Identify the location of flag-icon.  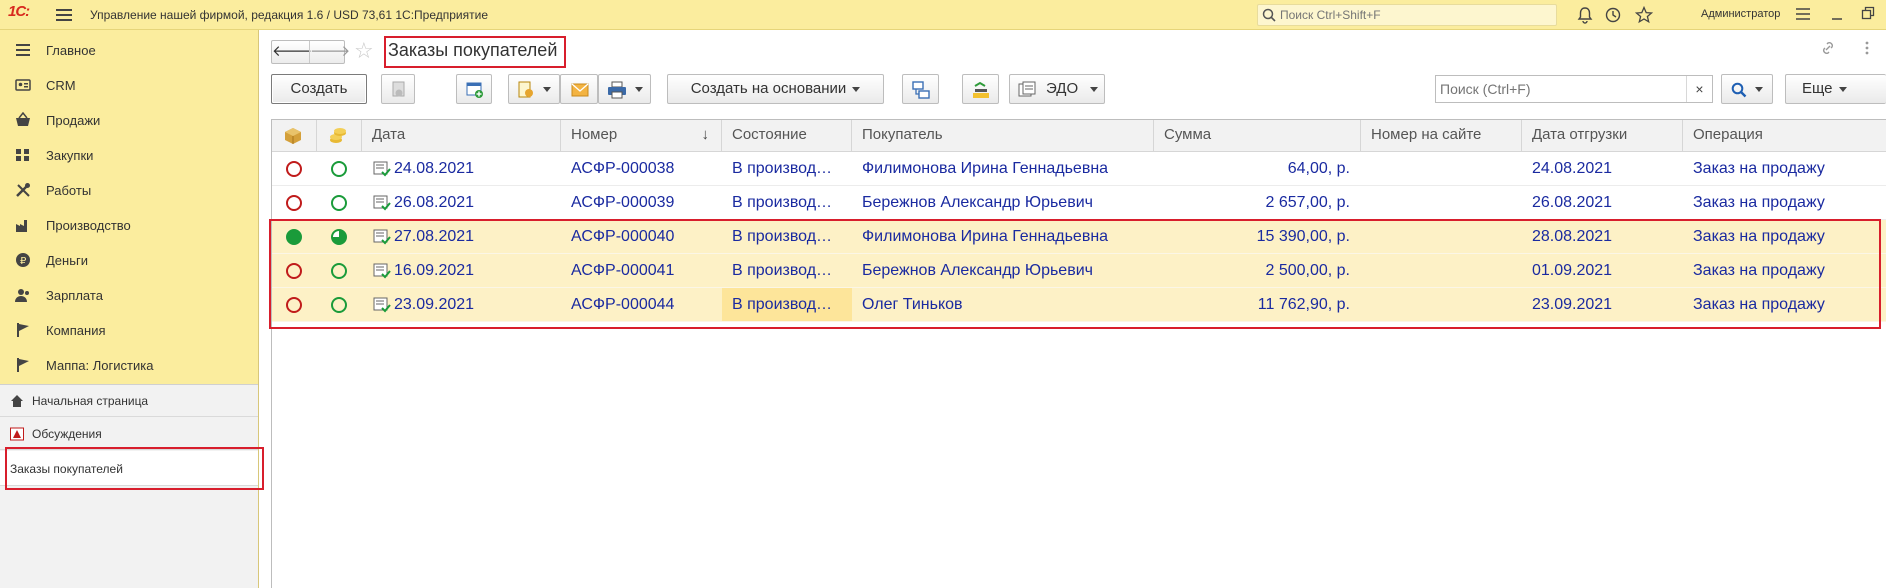
(23, 365).